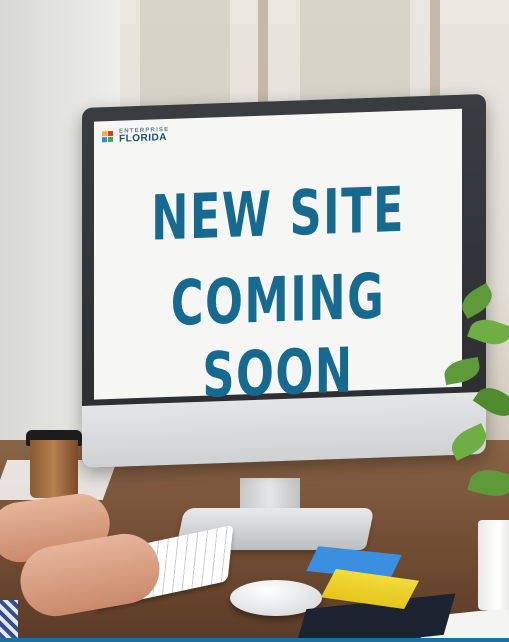 Image resolution: width=509 pixels, height=642 pixels. I want to click on florida-logo-icon, so click(108, 136).